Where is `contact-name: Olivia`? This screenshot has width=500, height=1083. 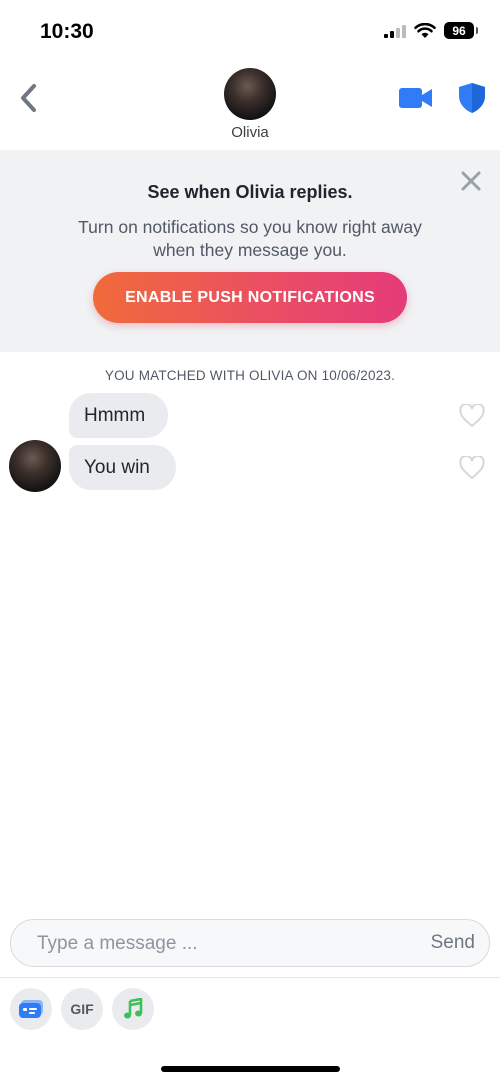 contact-name: Olivia is located at coordinates (250, 132).